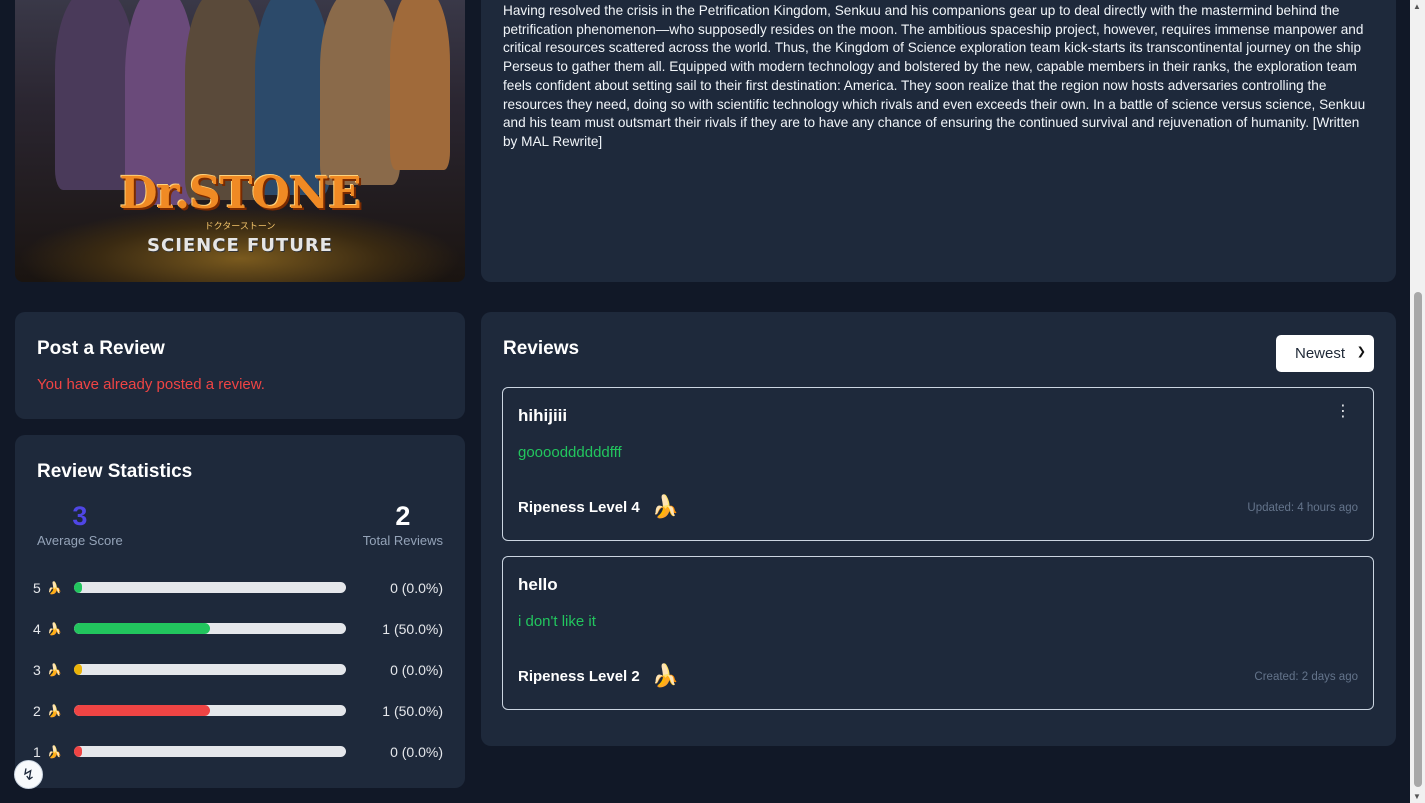 The image size is (1425, 803). Describe the element at coordinates (240, 226) in the screenshot. I see `poster-japanese-title: ドクターストーン` at that location.